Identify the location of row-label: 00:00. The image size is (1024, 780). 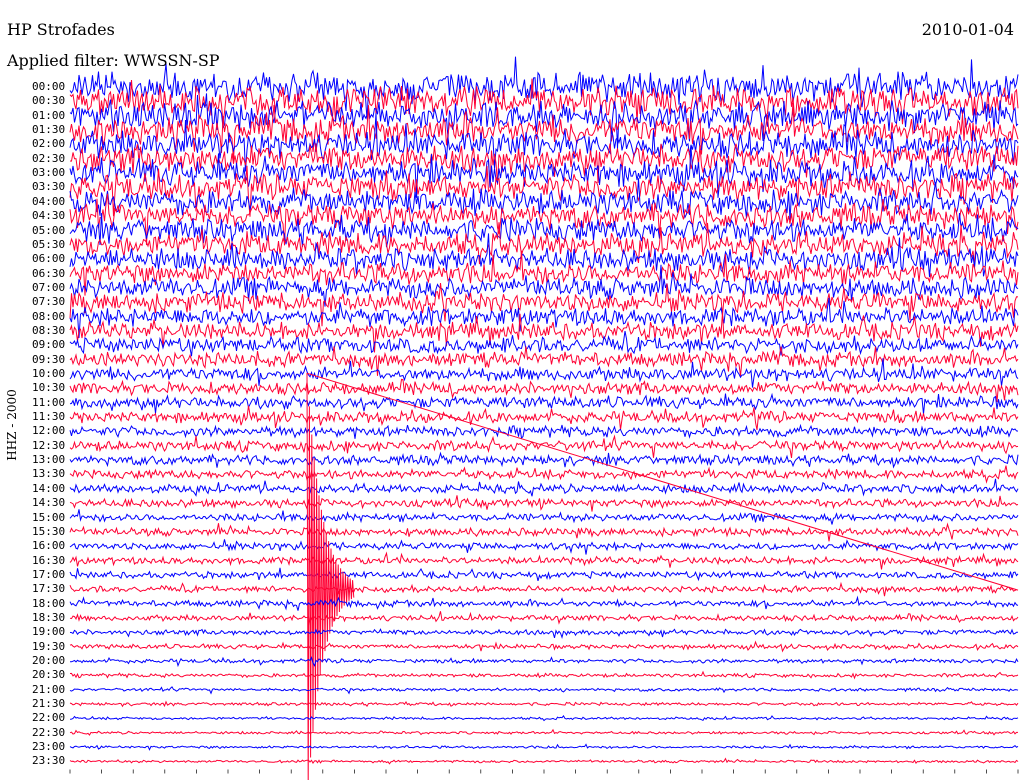
(49, 86).